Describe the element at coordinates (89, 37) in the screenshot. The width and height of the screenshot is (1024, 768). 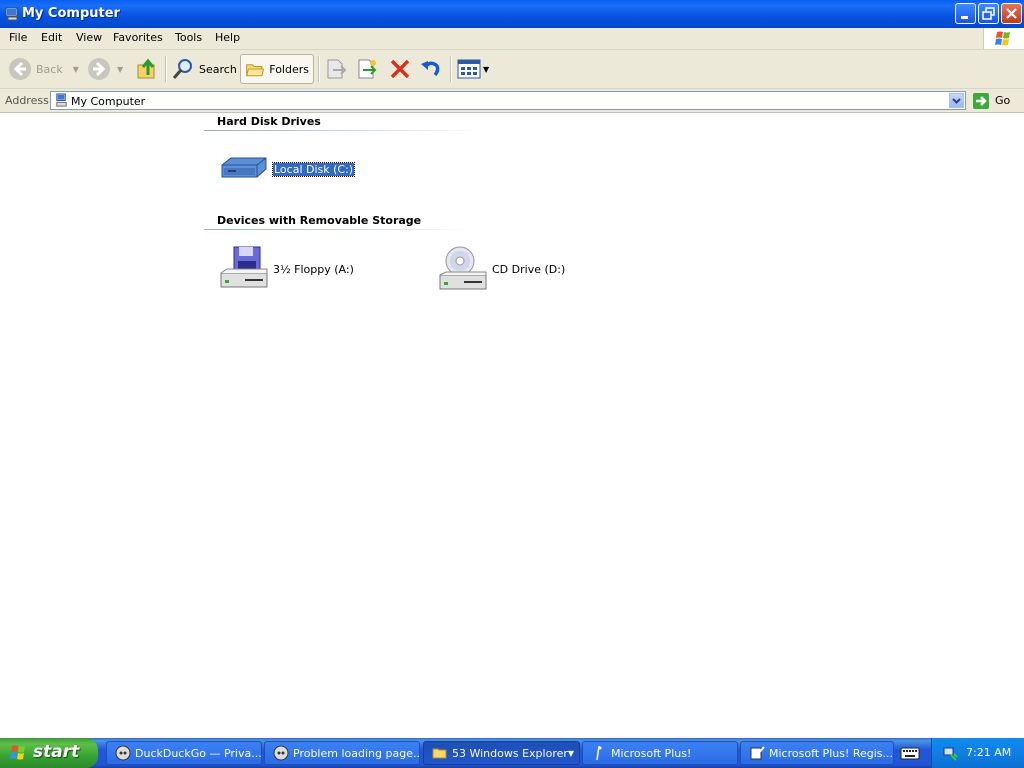
I see `menu-view: View` at that location.